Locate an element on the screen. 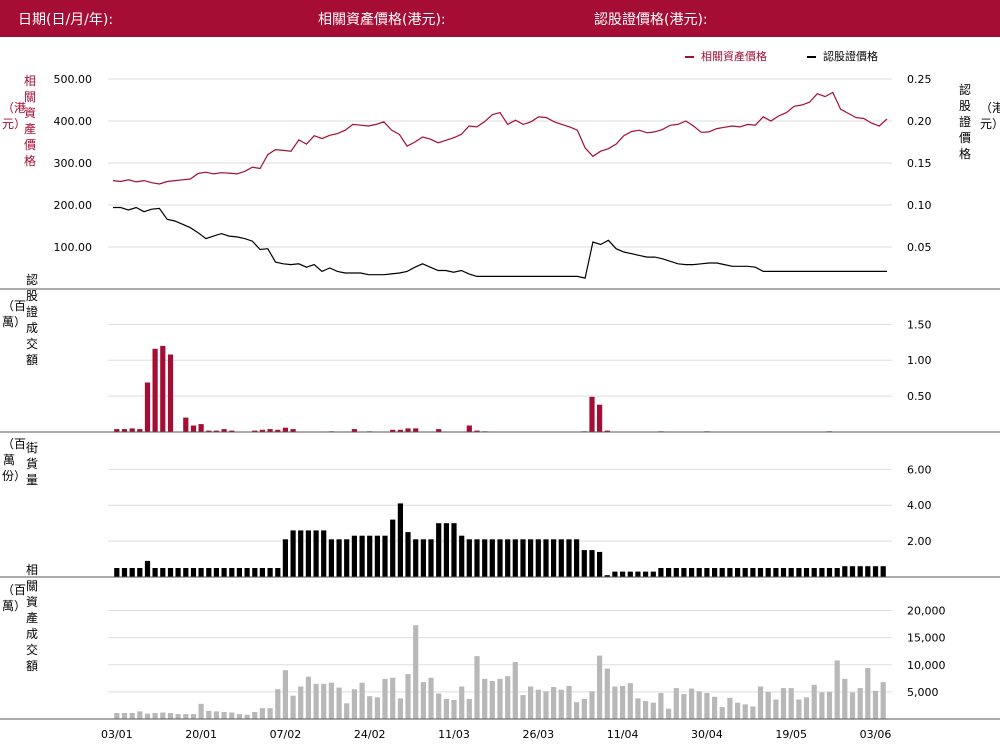 This screenshot has width=1000, height=751. warrant-price-line is located at coordinates (500, 242).